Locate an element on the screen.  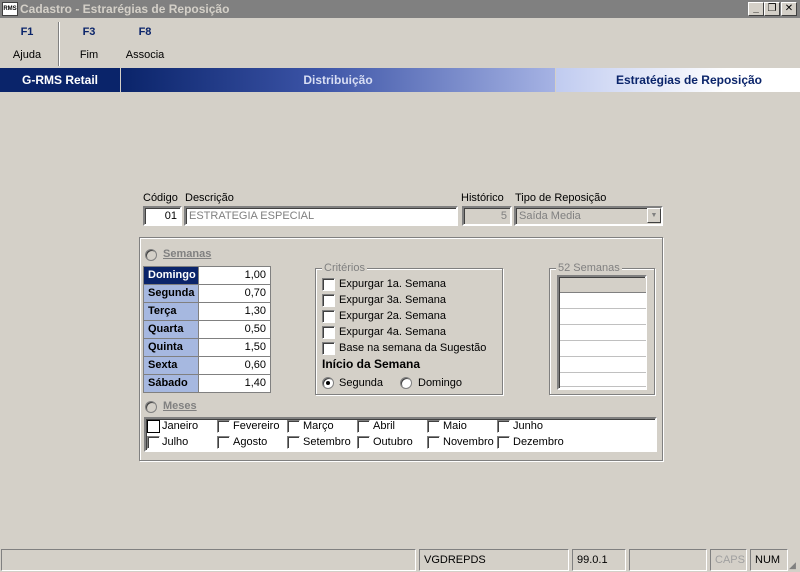
month-label: Outubro is located at coordinates (393, 442).